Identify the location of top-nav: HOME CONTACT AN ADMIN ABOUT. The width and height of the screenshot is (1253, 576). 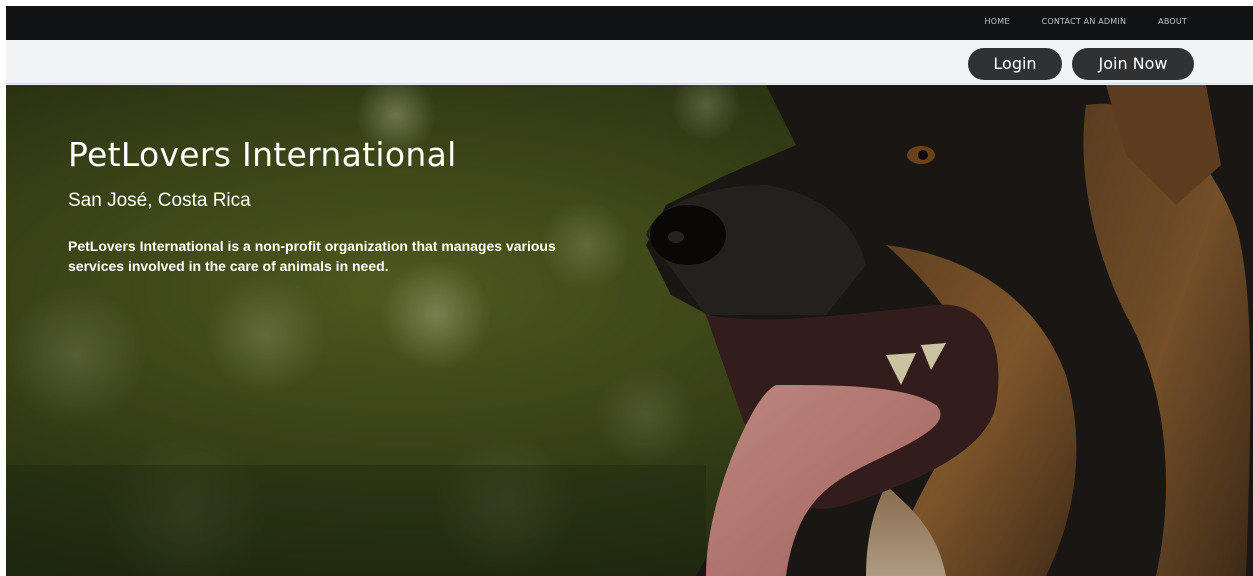
(1086, 21).